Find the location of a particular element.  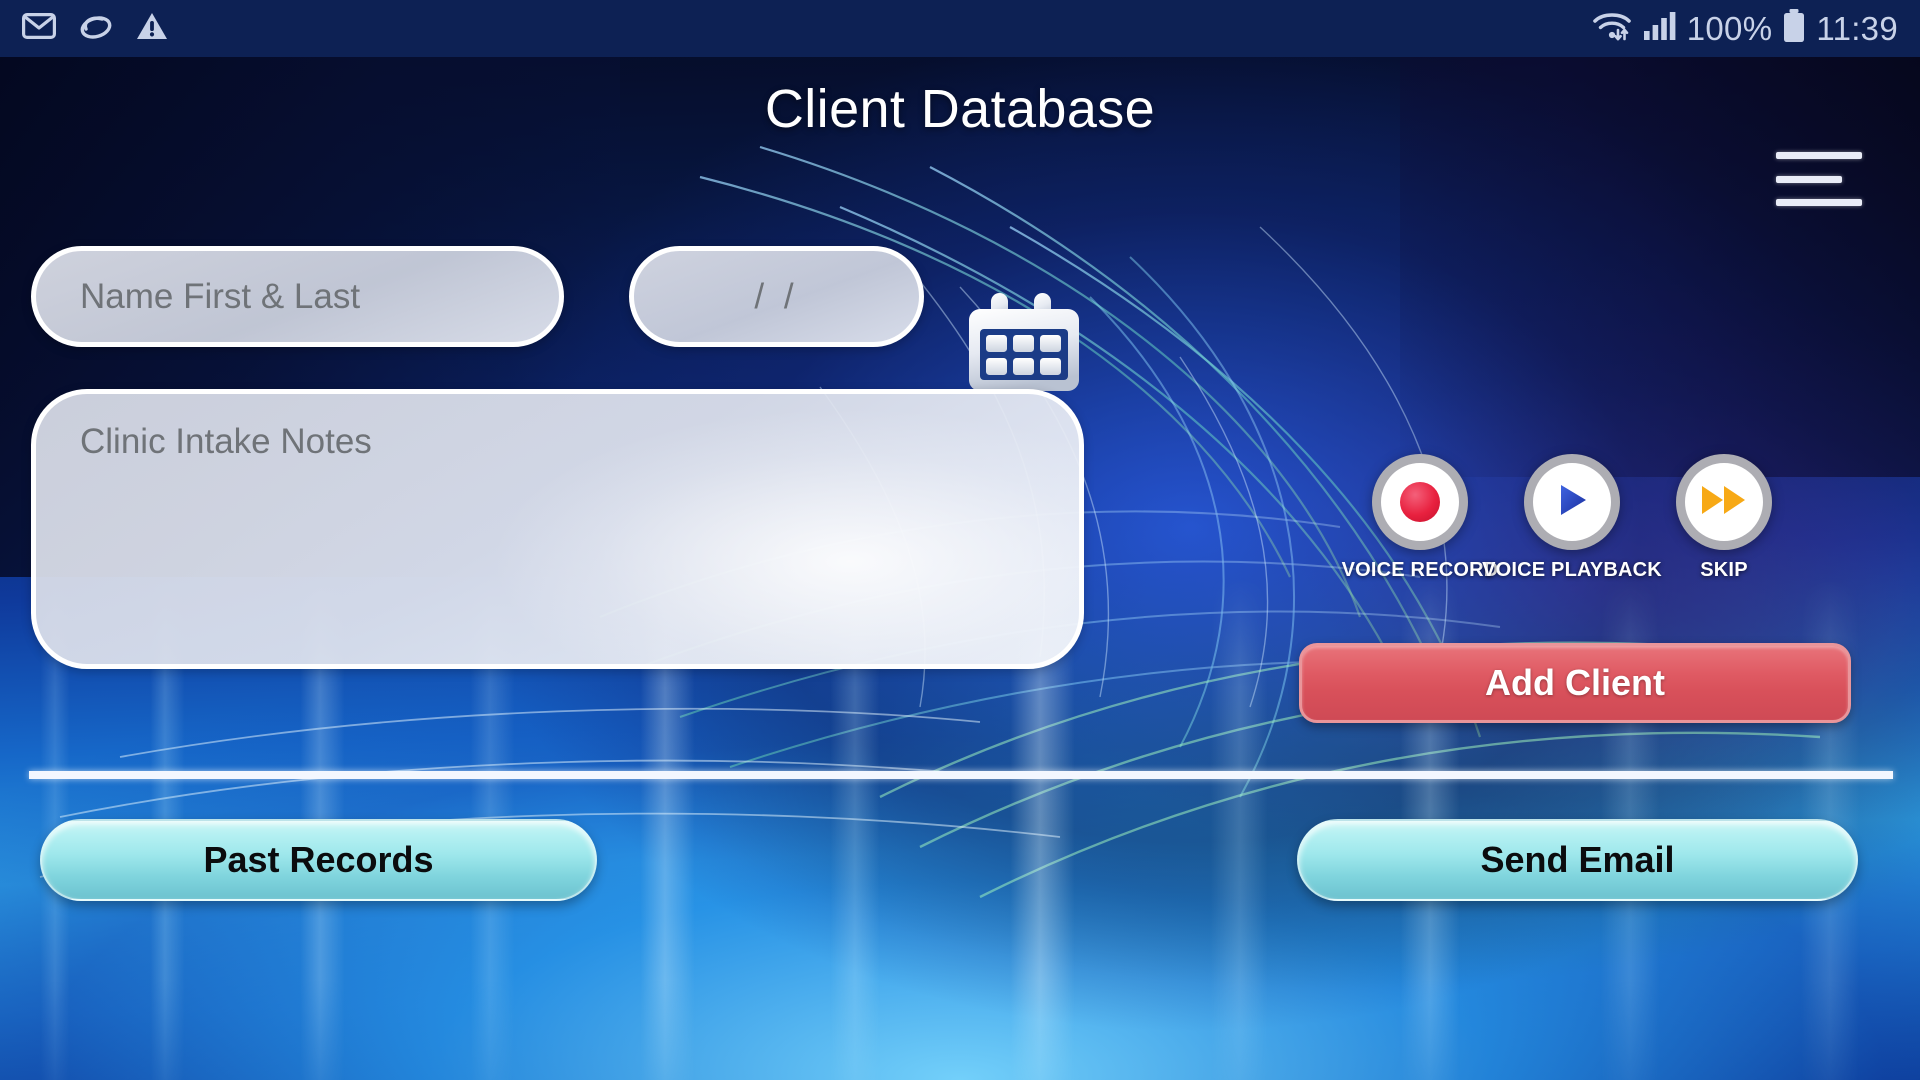

fast-forward-icon is located at coordinates (1724, 502).